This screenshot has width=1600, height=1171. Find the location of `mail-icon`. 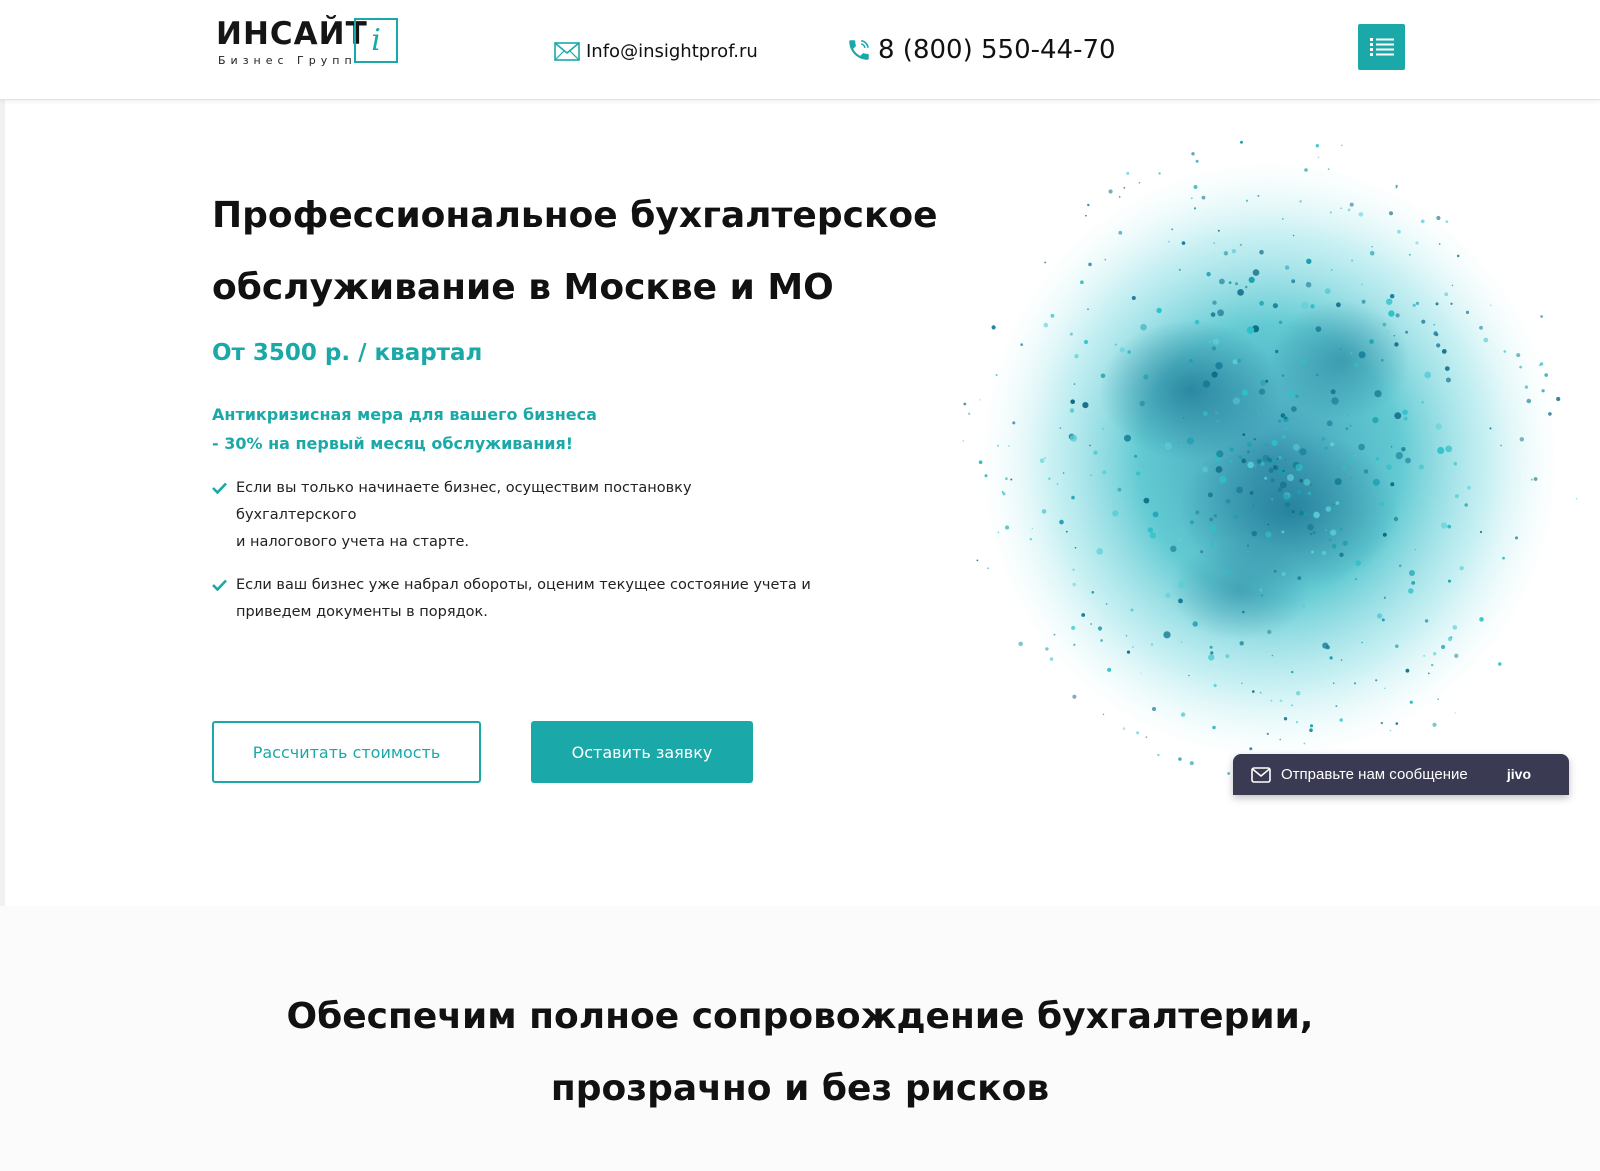

mail-icon is located at coordinates (567, 51).